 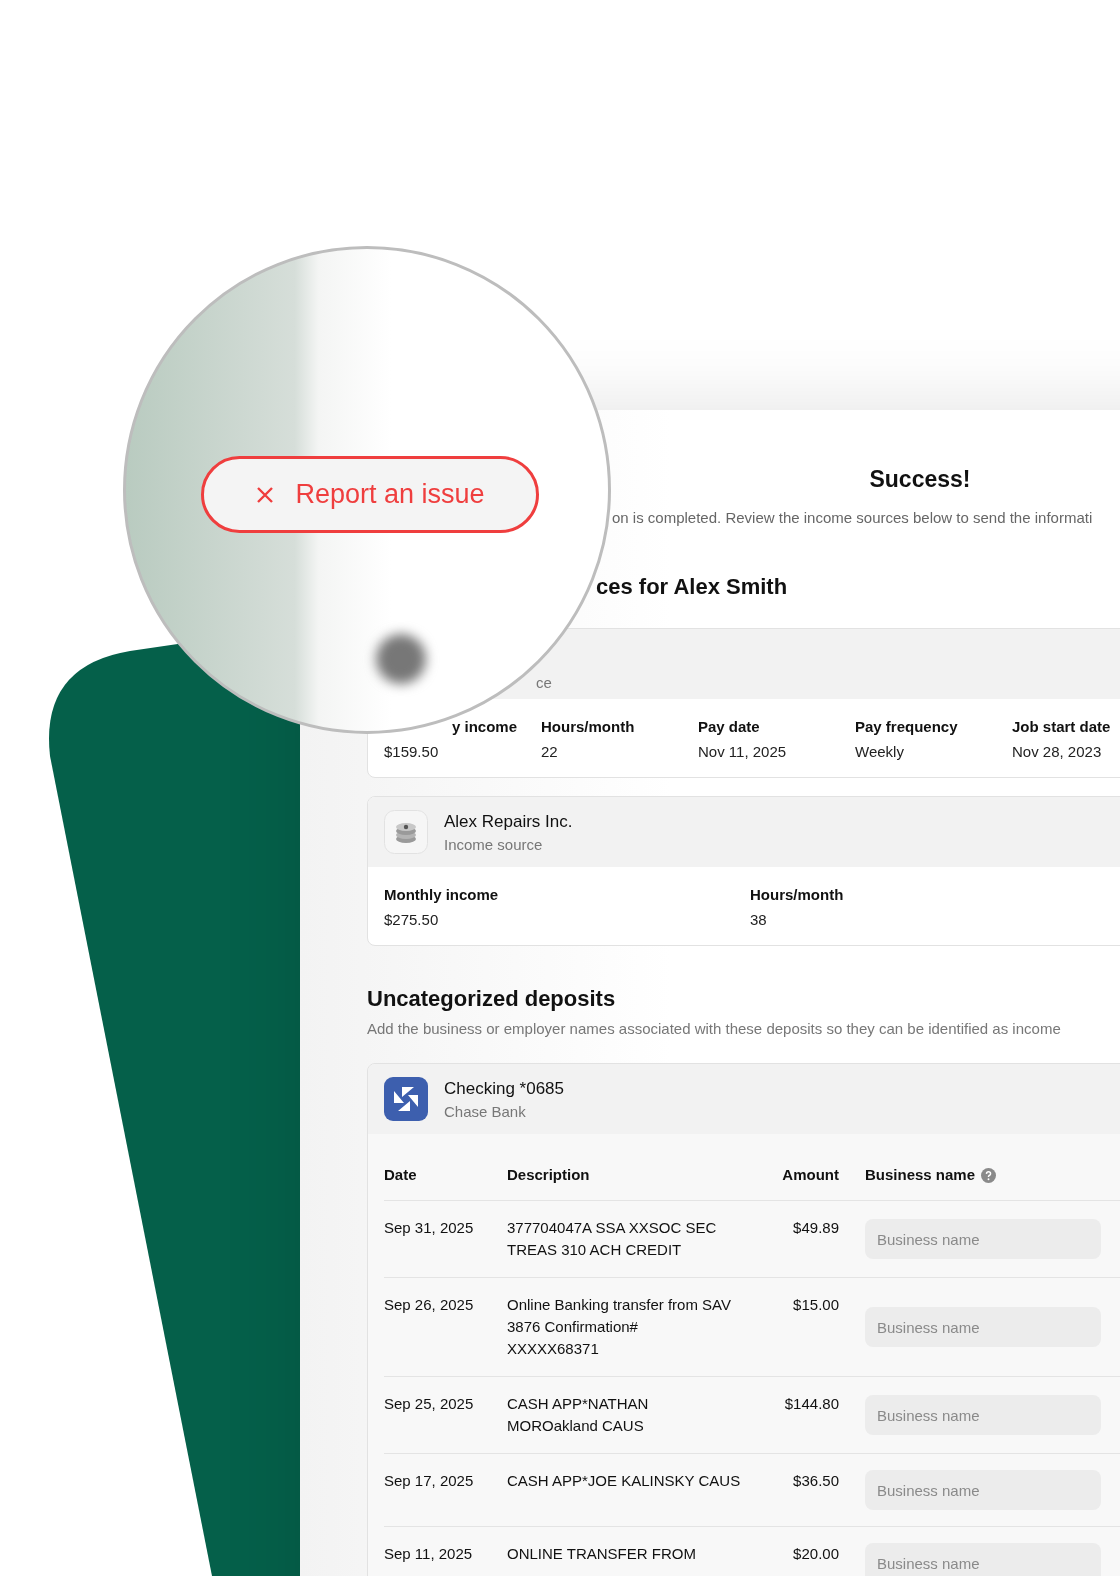 What do you see at coordinates (810, 1174) in the screenshot?
I see `column-header: Amount` at bounding box center [810, 1174].